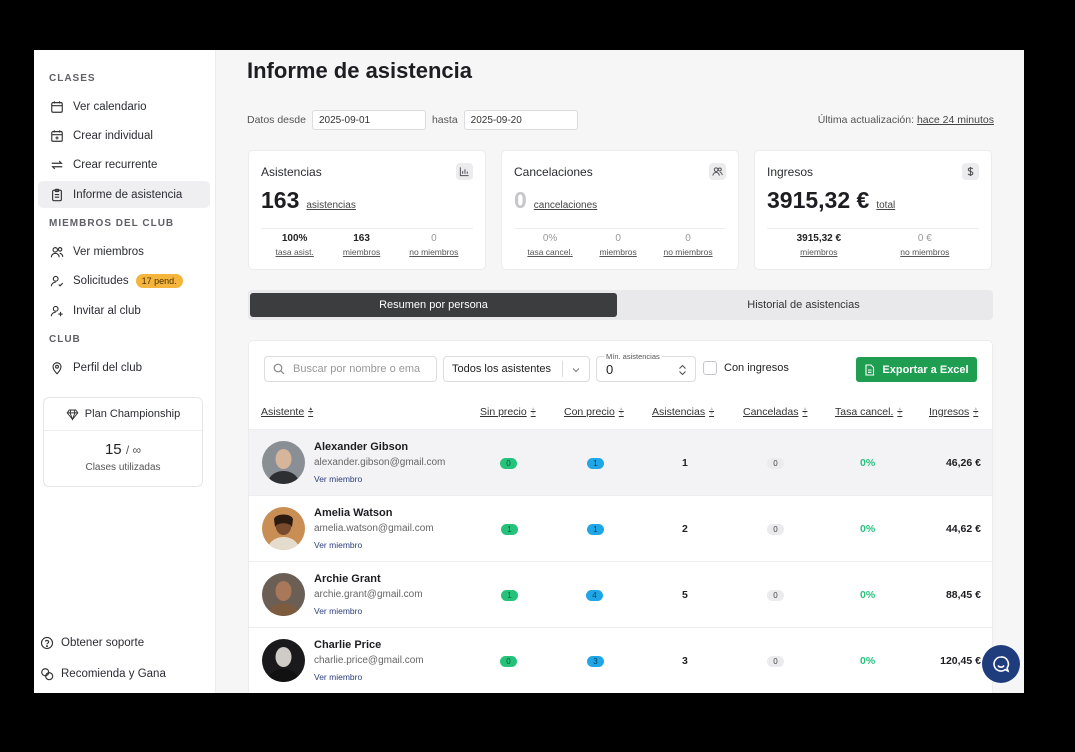 The width and height of the screenshot is (1075, 752). What do you see at coordinates (123, 449) in the screenshot?
I see `plan-usage: 15 / ∞` at bounding box center [123, 449].